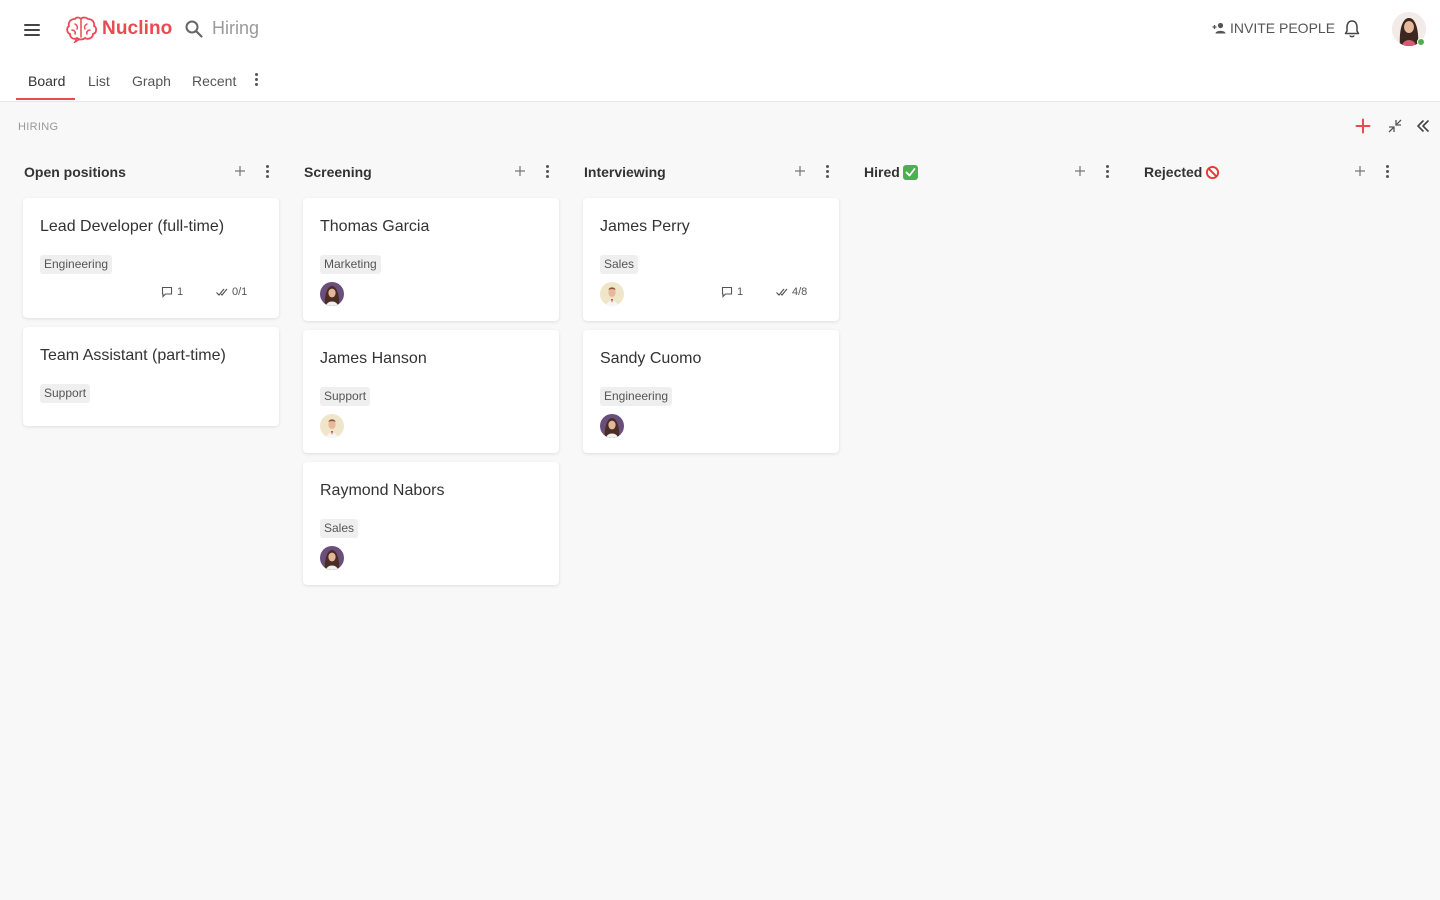  What do you see at coordinates (1421, 42) in the screenshot?
I see `online-status-dot` at bounding box center [1421, 42].